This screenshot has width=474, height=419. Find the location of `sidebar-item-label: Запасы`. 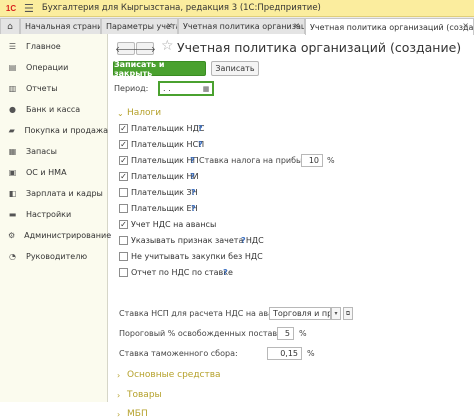

sidebar-item-label: Запасы is located at coordinates (41, 151).